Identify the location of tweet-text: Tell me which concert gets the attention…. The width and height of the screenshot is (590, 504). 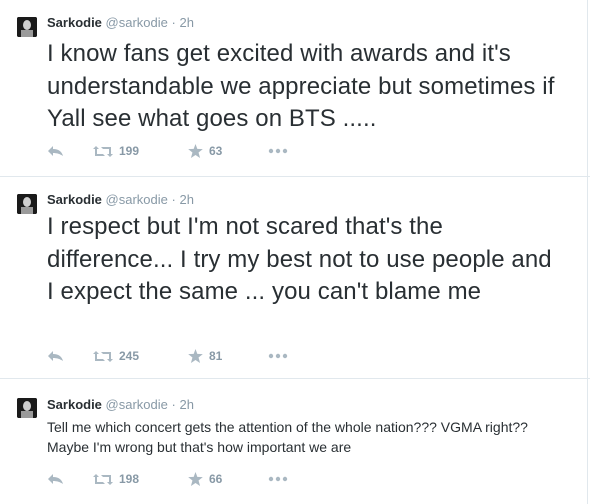
(287, 437).